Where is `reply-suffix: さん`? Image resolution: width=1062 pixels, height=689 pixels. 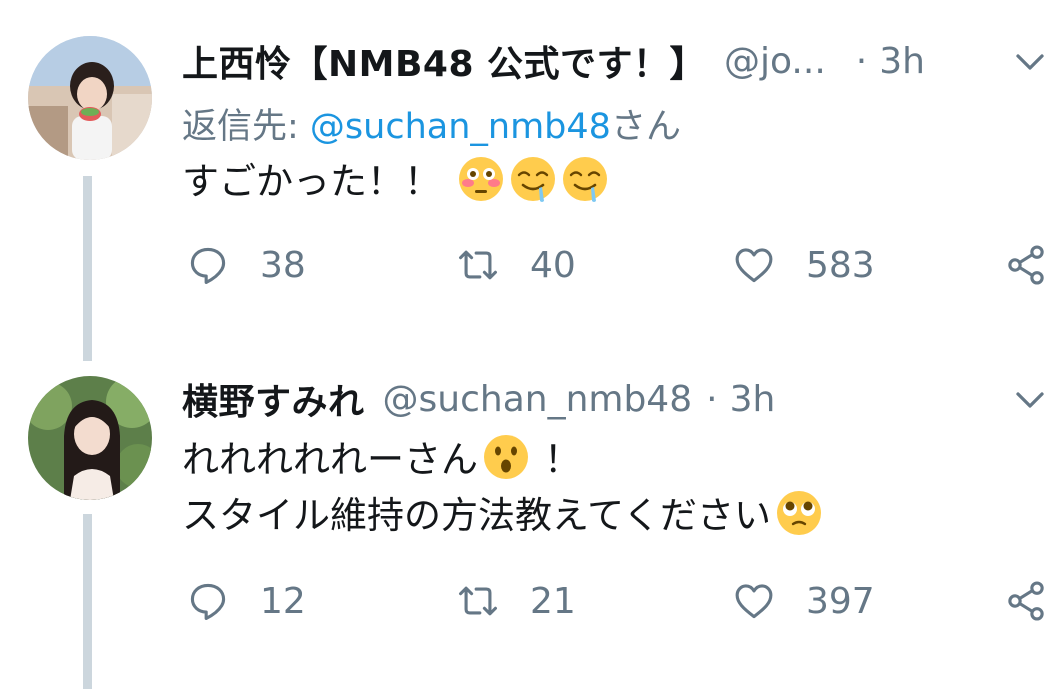 reply-suffix: さん is located at coordinates (645, 127).